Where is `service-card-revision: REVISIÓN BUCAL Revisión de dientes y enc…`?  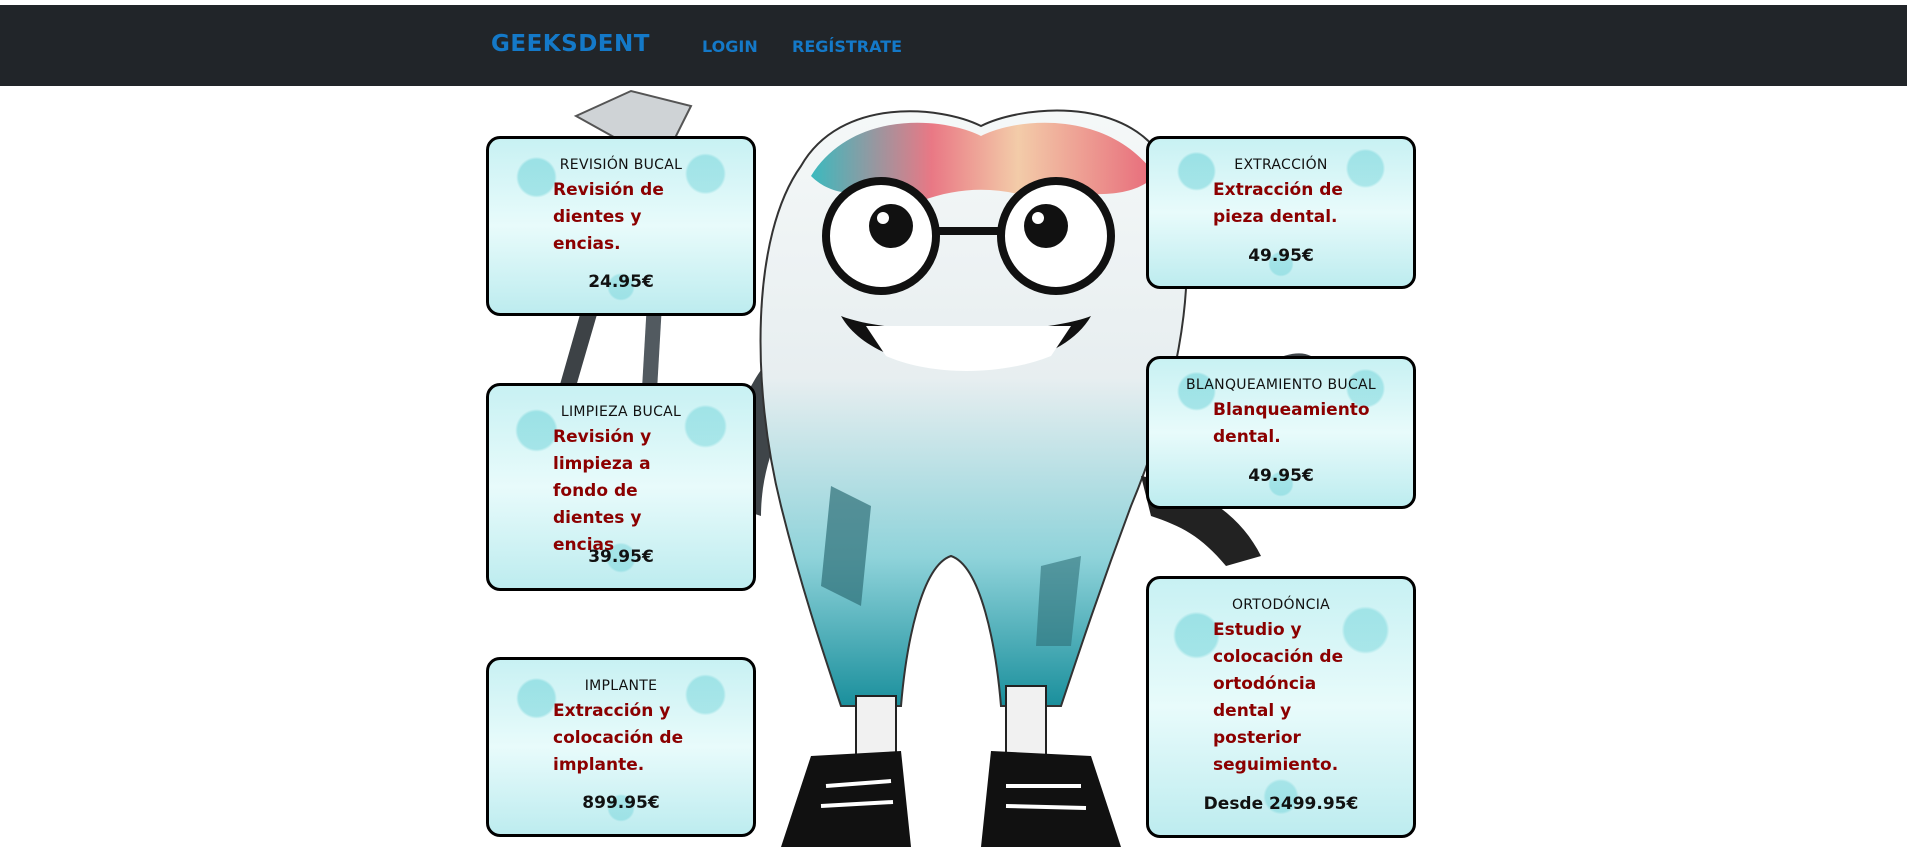
service-card-revision: REVISIÓN BUCAL Revisión de dientes y enc… is located at coordinates (621, 226).